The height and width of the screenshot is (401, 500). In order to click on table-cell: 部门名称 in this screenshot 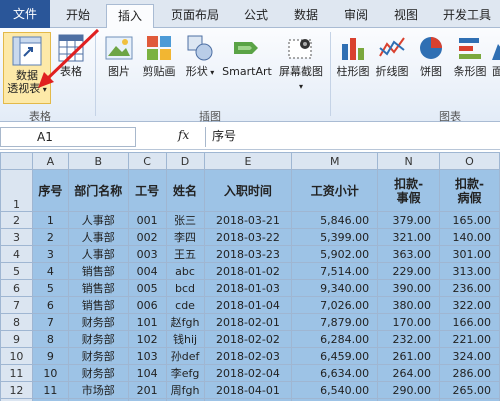, I will do `click(98, 190)`.